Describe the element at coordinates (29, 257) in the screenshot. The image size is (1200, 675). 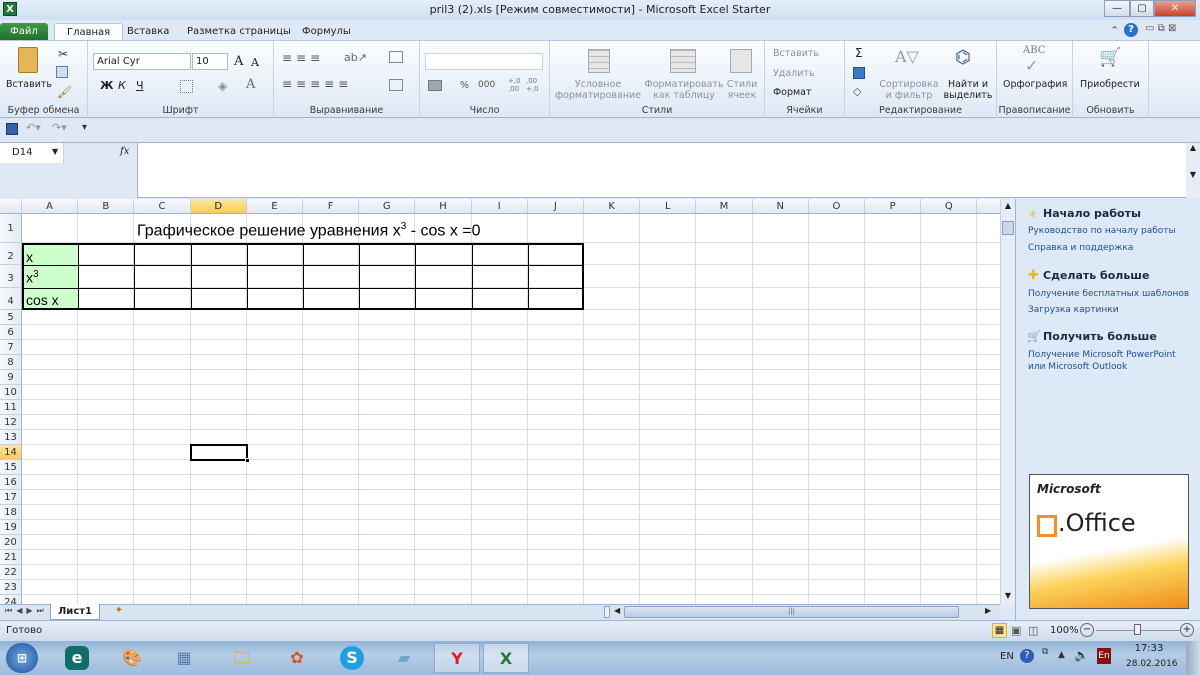
I see `cell-A2: x` at that location.